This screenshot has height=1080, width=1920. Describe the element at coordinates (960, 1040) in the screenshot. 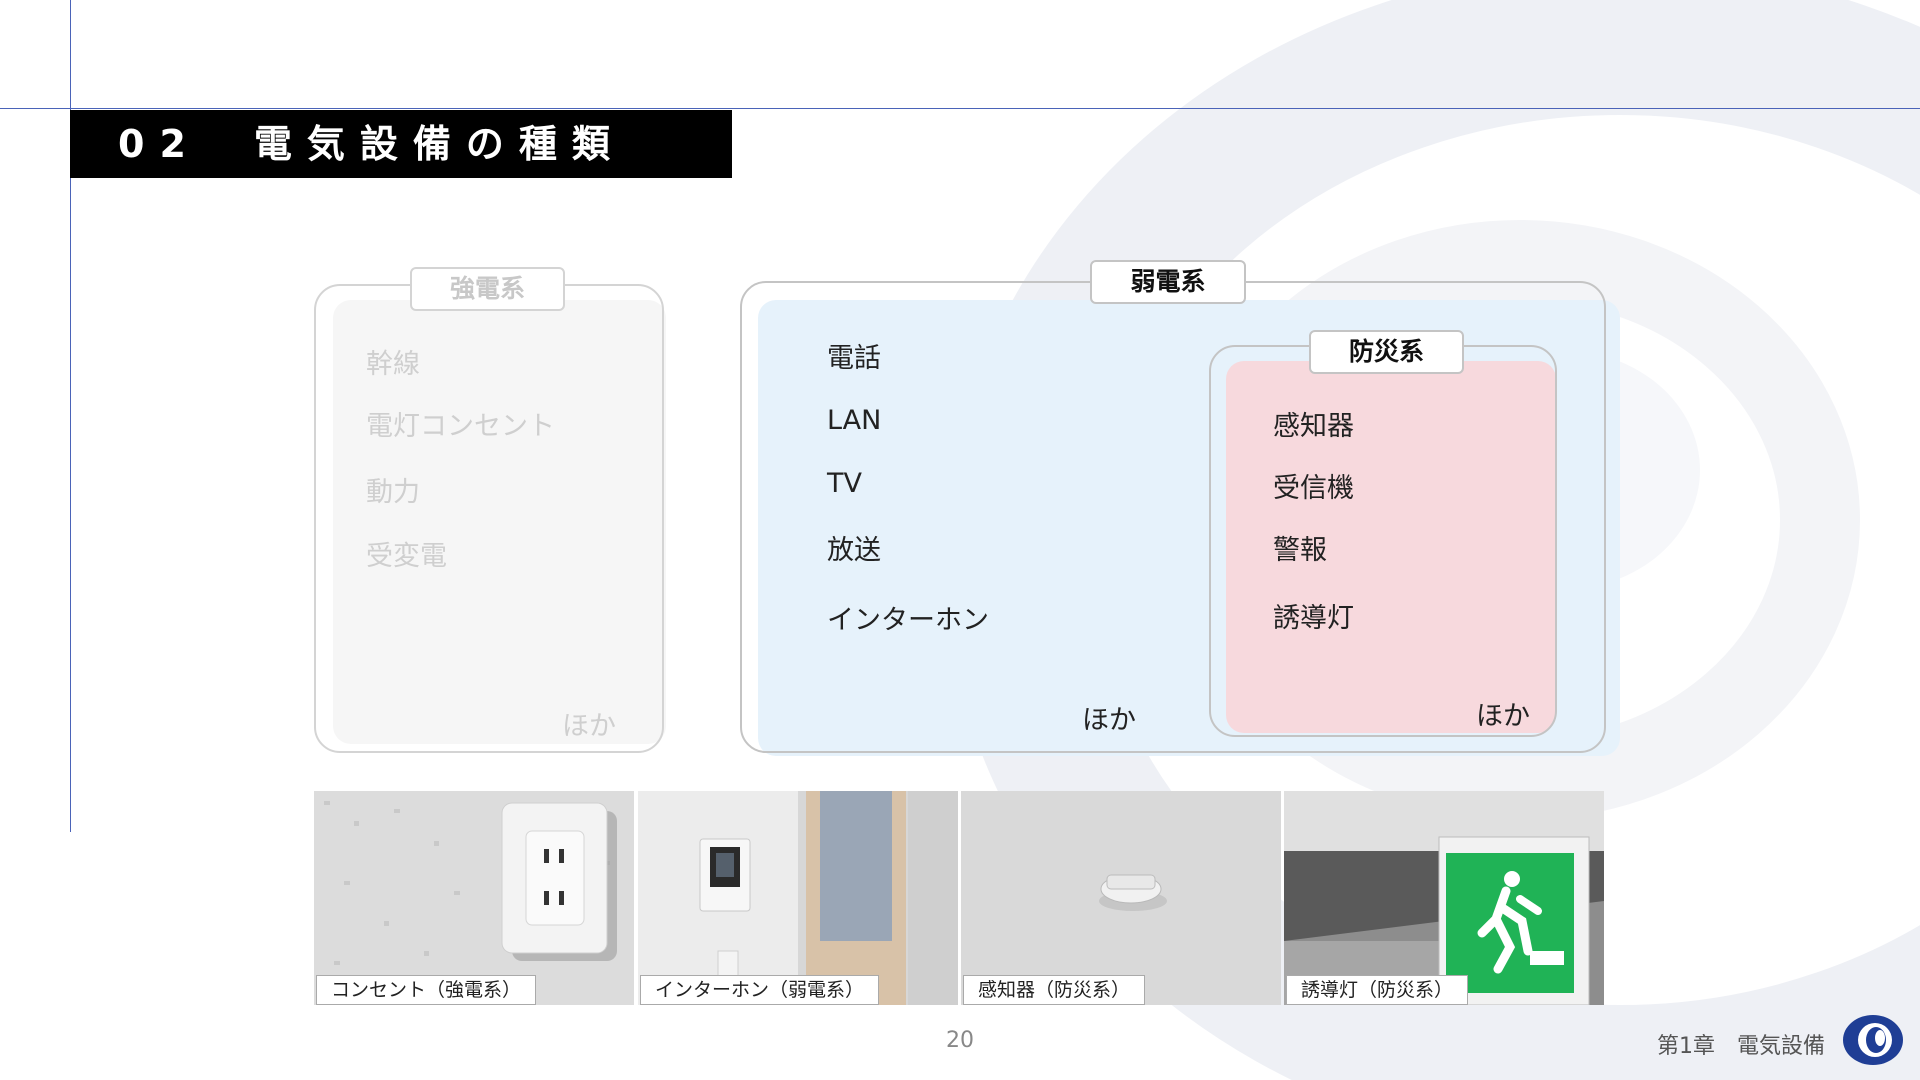

I see `page-number: 20` at that location.